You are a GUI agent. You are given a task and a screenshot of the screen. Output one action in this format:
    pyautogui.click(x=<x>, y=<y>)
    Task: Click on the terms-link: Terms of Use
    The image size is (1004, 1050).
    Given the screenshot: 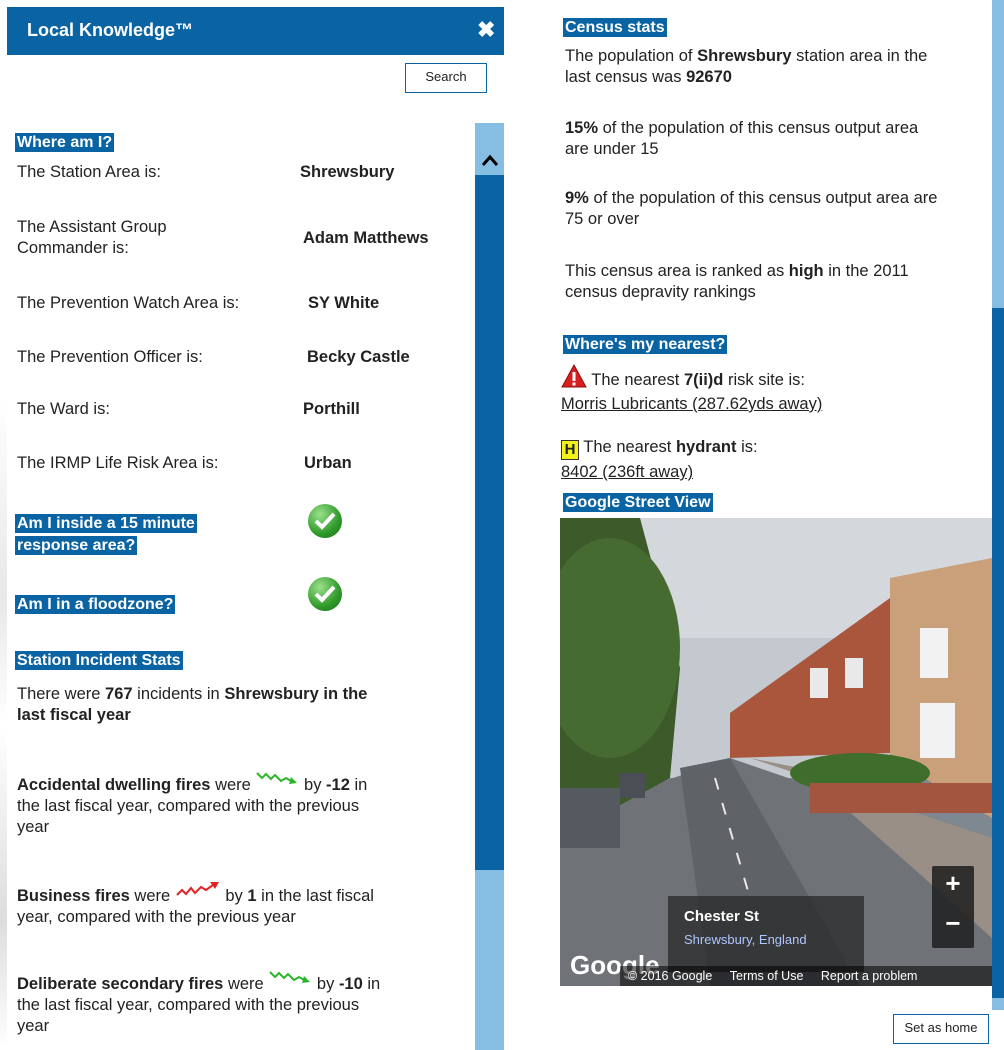 What is the action you would take?
    pyautogui.click(x=767, y=976)
    